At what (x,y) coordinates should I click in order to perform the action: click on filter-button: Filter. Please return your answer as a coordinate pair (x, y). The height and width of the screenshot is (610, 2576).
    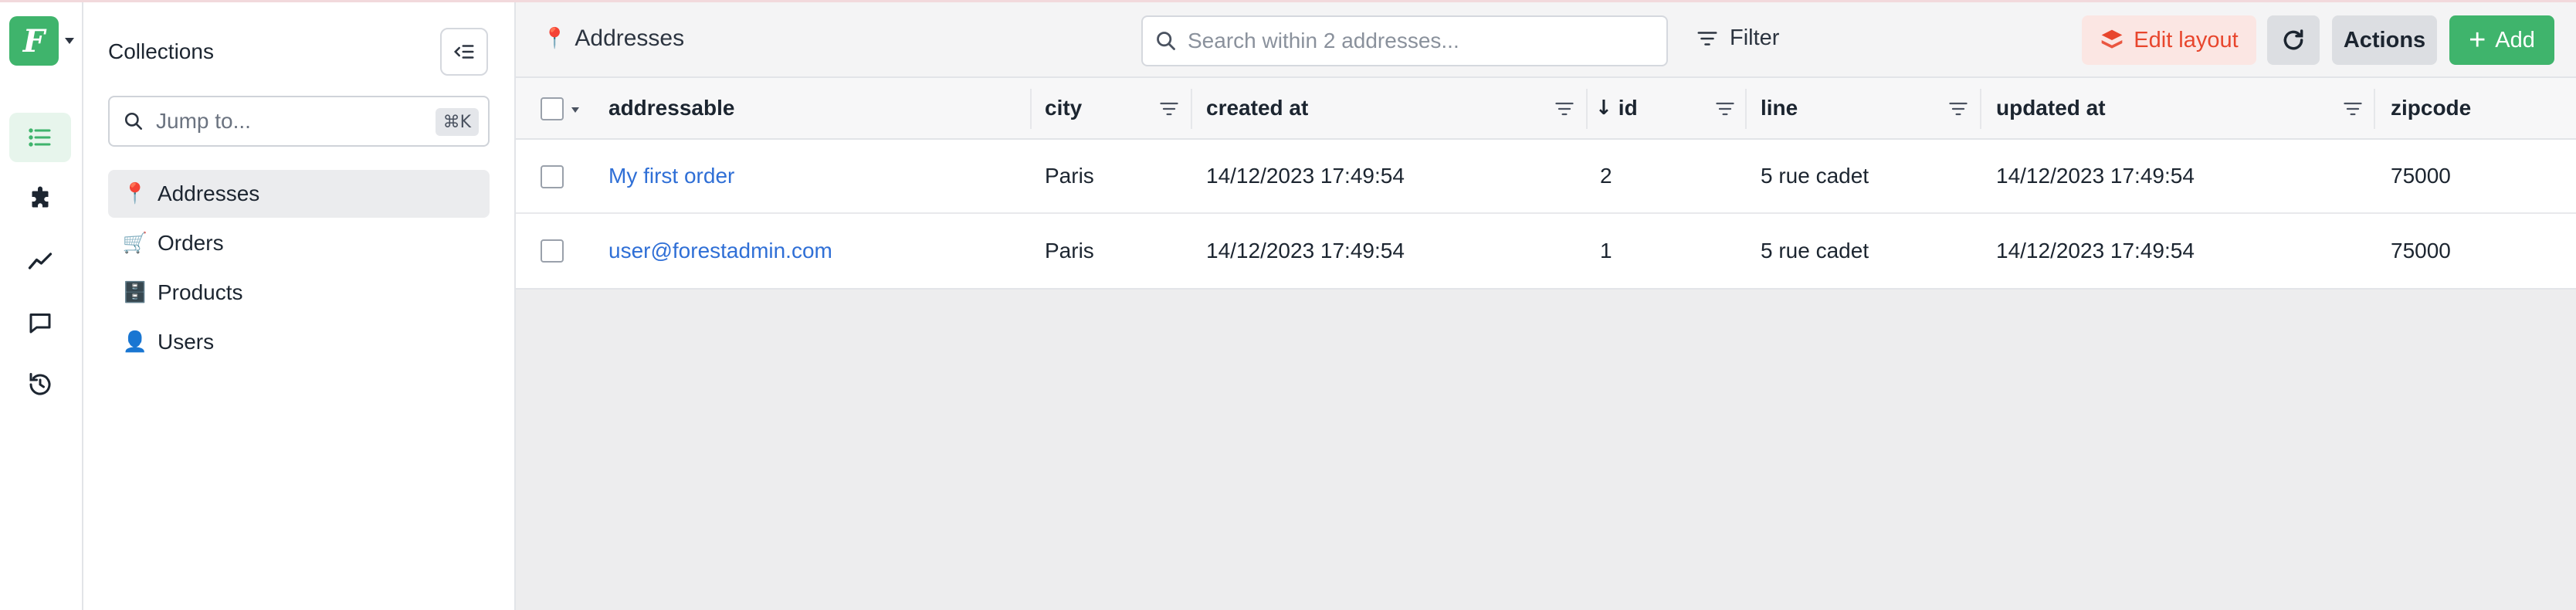
    Looking at the image, I should click on (1737, 38).